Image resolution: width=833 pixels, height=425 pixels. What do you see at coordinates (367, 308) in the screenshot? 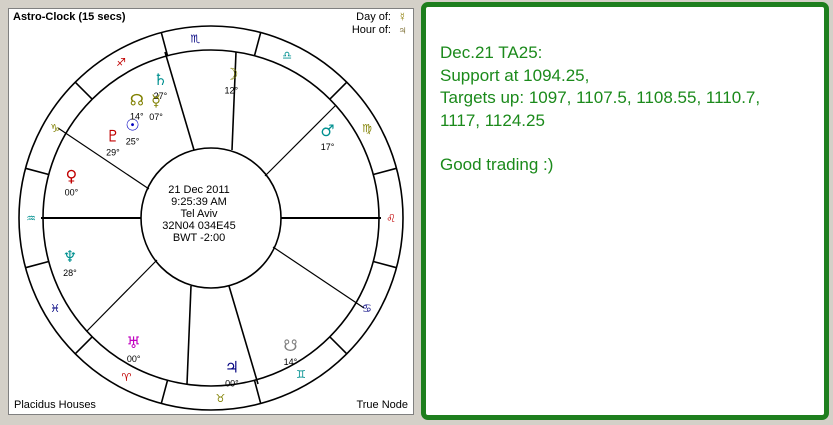
I see `sign-cancer-icon: ♋` at bounding box center [367, 308].